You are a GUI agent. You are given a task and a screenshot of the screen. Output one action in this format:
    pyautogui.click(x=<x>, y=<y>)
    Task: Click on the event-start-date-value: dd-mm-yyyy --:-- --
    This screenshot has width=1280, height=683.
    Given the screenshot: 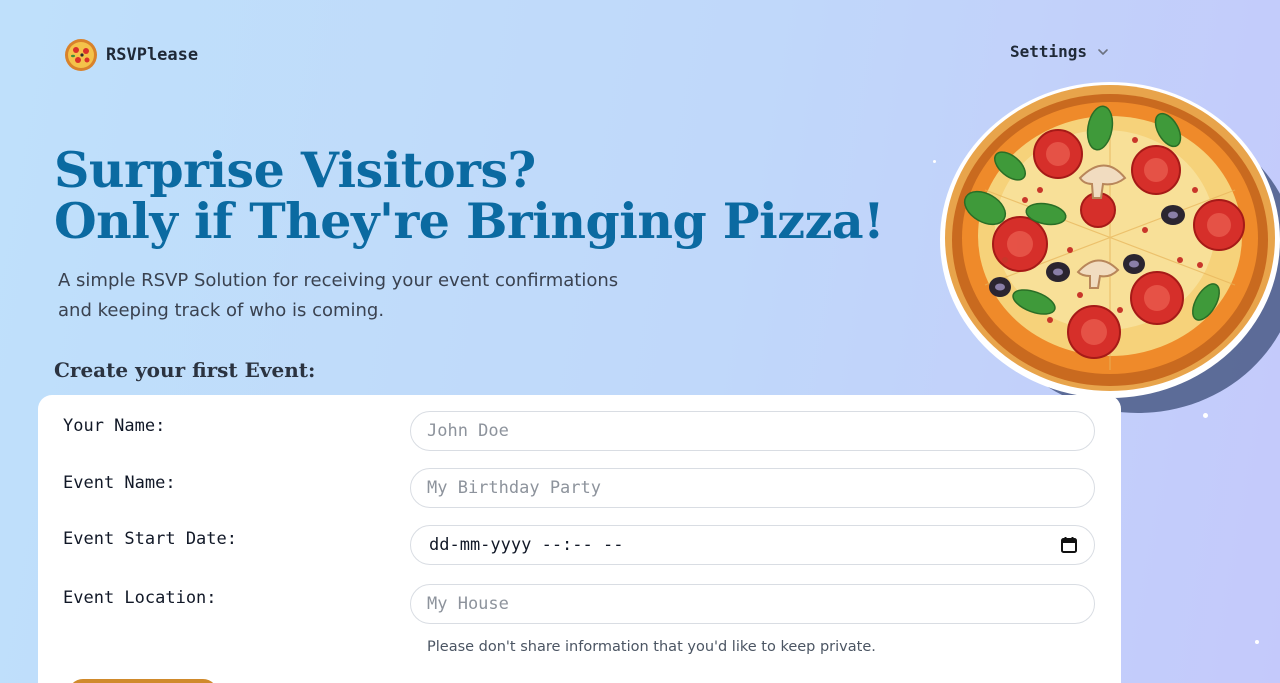 What is the action you would take?
    pyautogui.click(x=526, y=545)
    